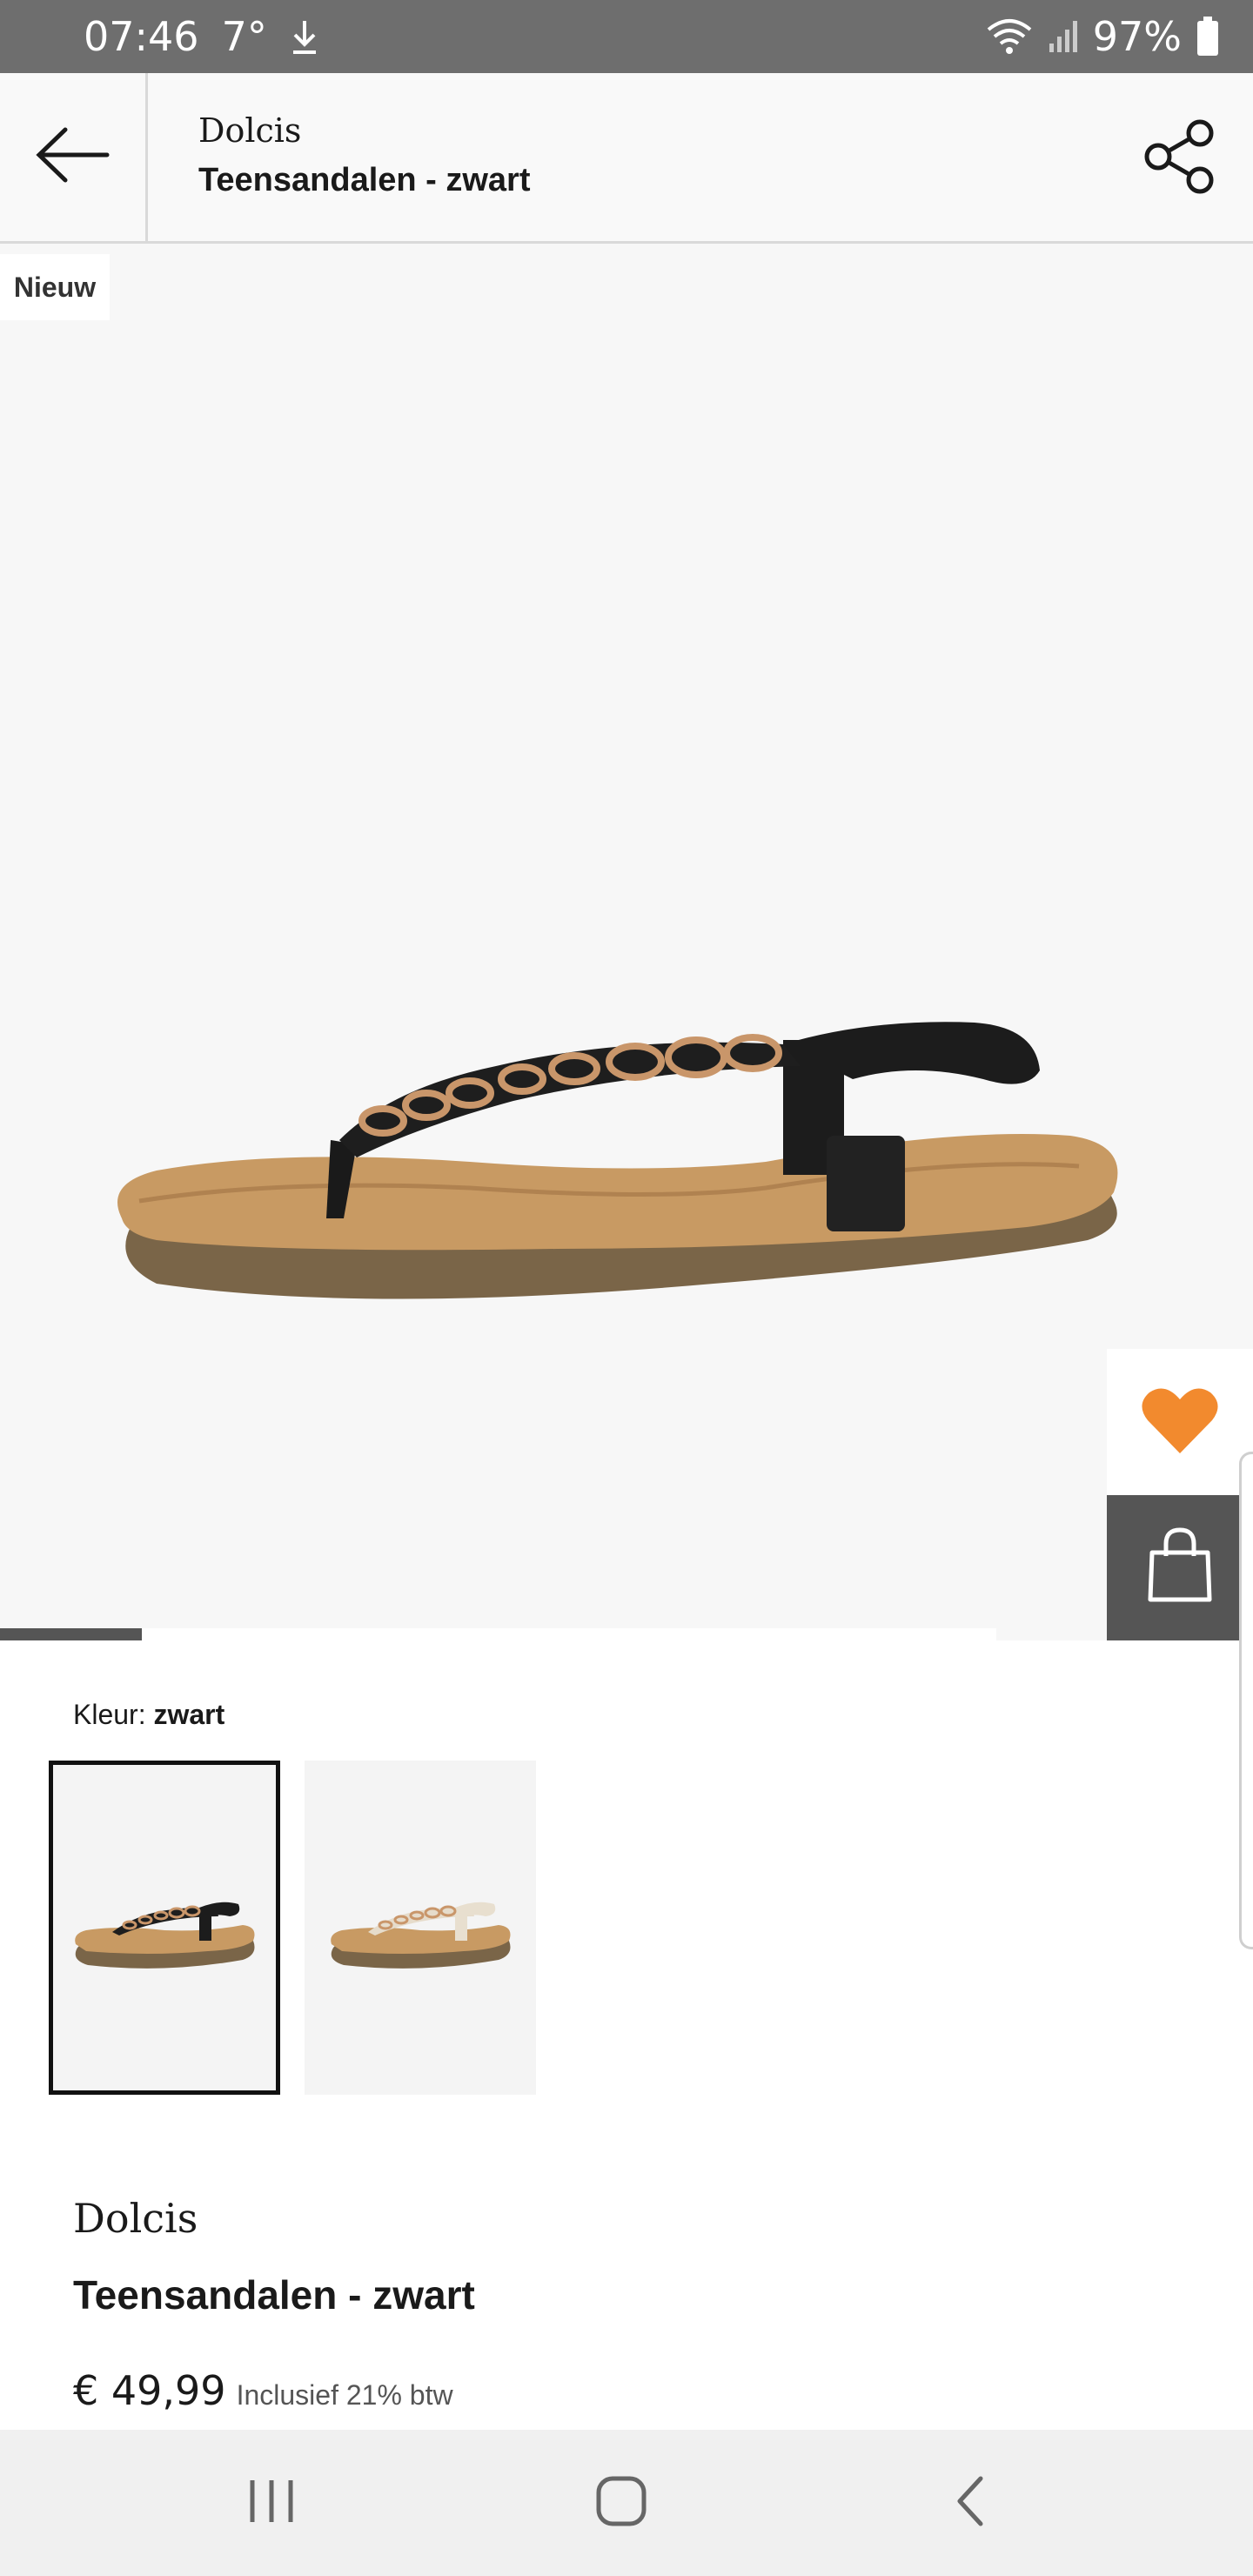  I want to click on battery-percent: 97%, so click(1137, 37).